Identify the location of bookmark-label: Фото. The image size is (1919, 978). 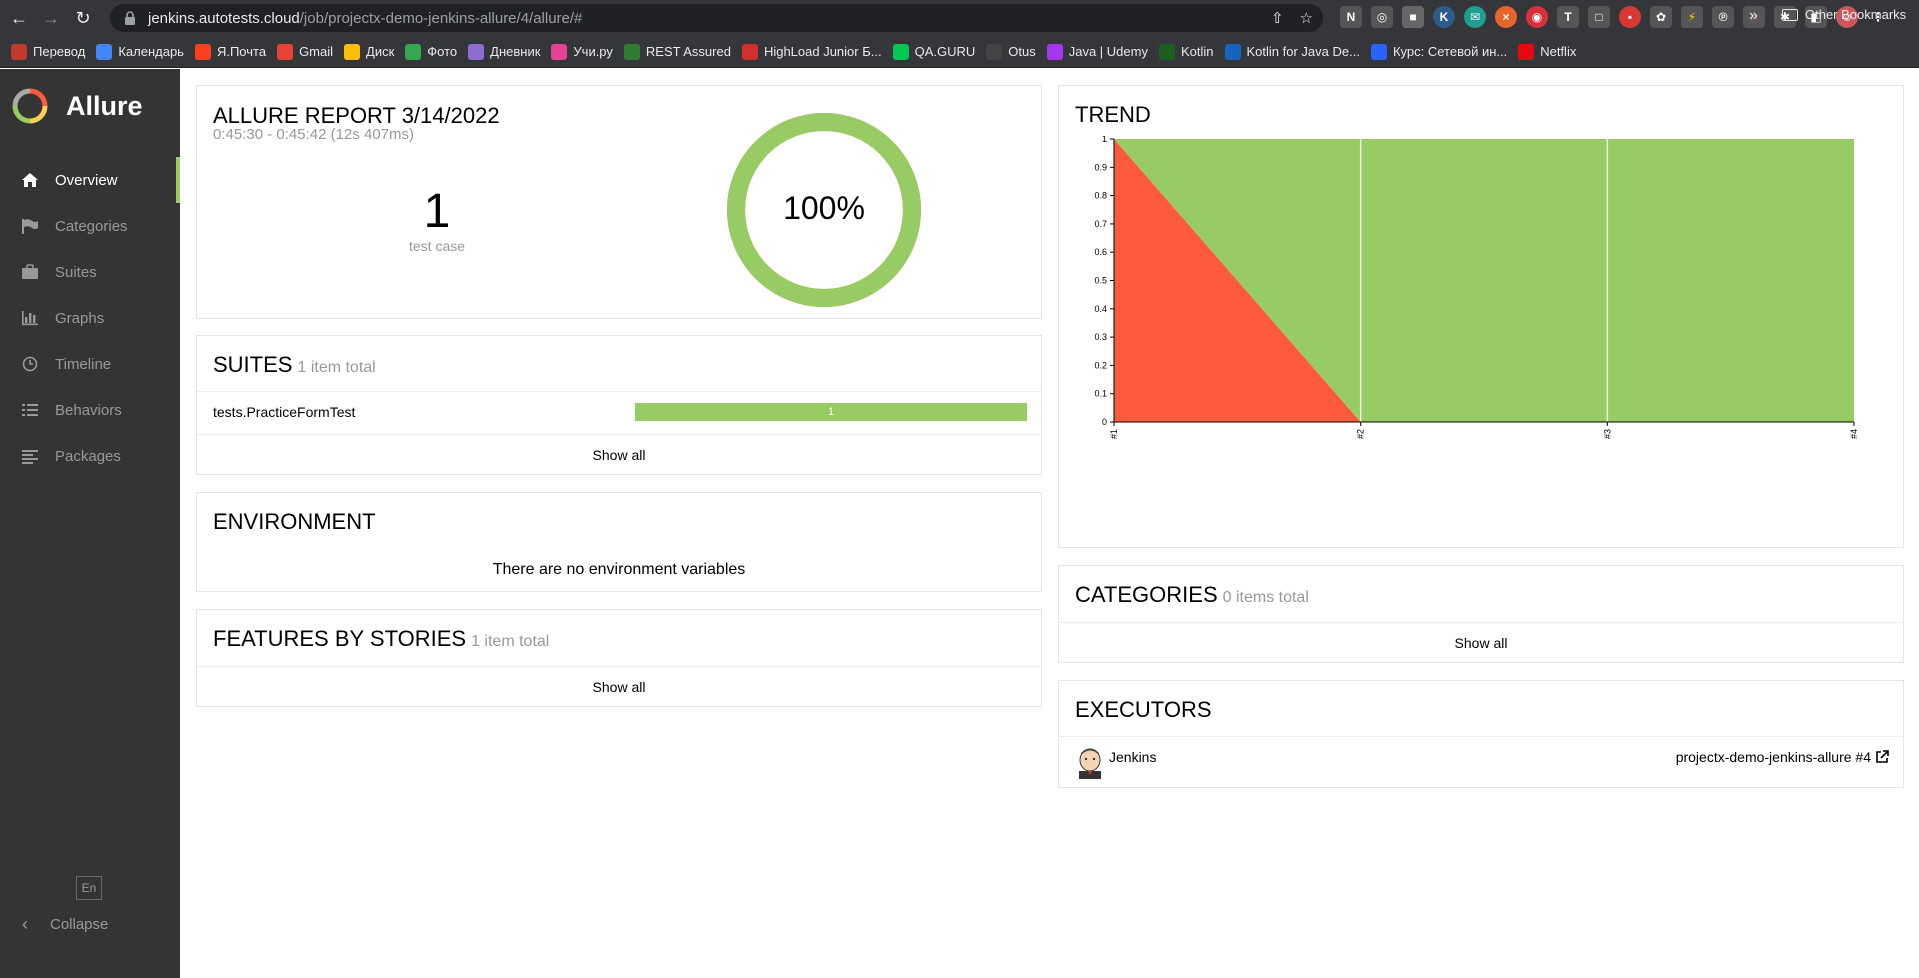
(442, 51).